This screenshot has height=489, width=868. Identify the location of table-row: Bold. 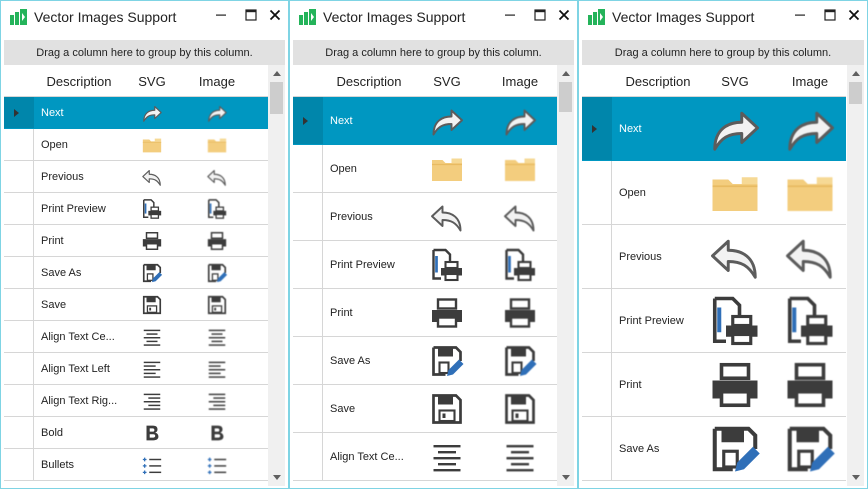
(136, 433).